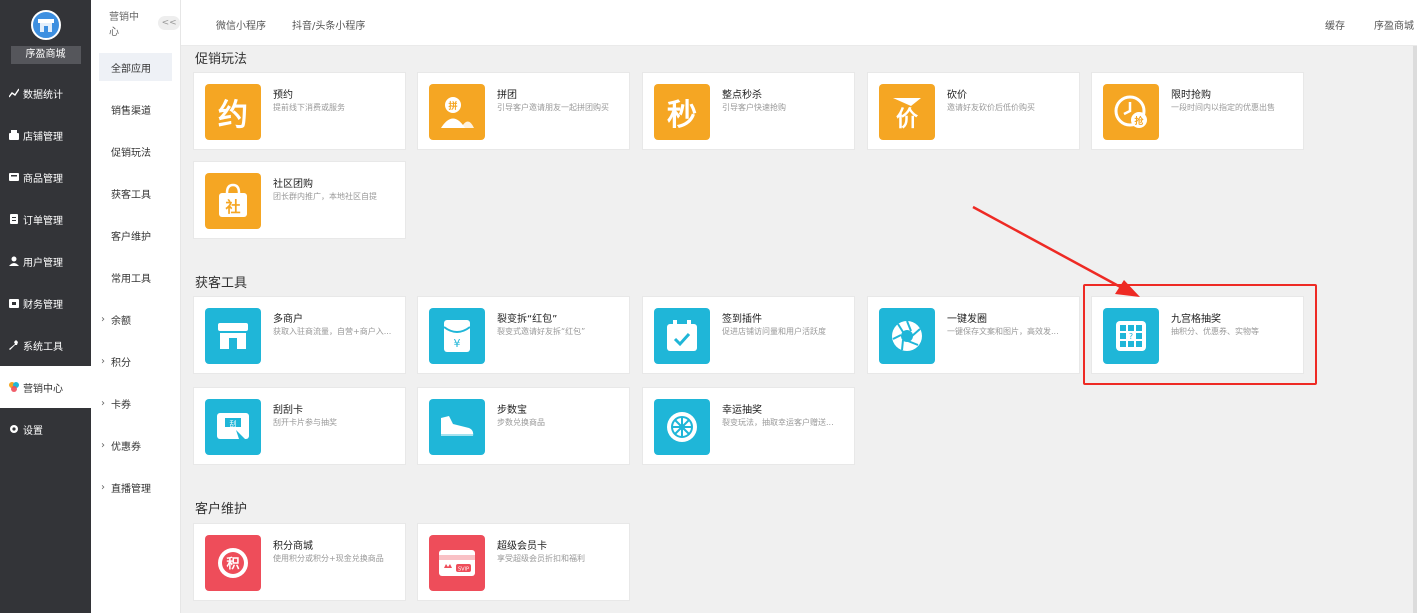  I want to click on app-card-checkin: 签到插件促进店铺访问量和用户活跃度, so click(748, 335).